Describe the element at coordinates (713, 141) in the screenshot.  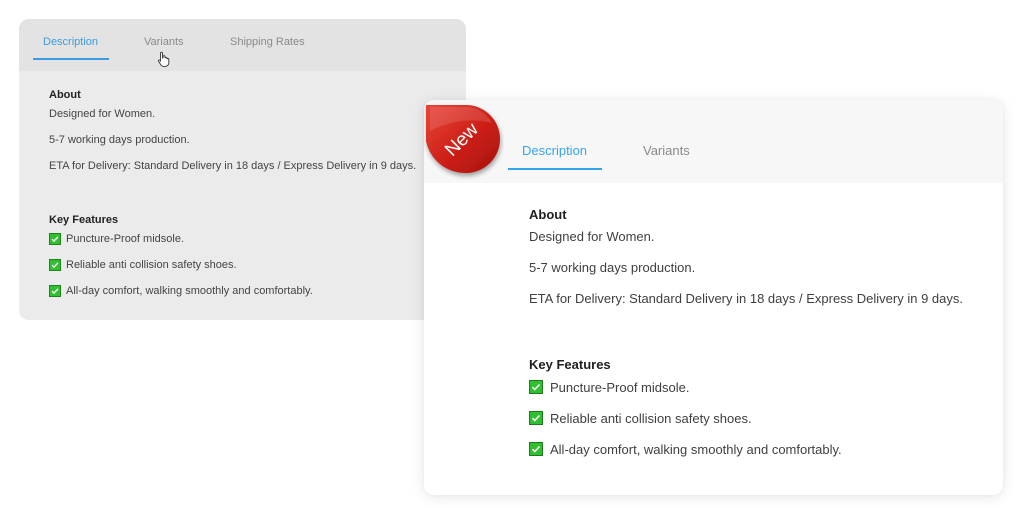
I see `tab-bar: Description Variants` at that location.